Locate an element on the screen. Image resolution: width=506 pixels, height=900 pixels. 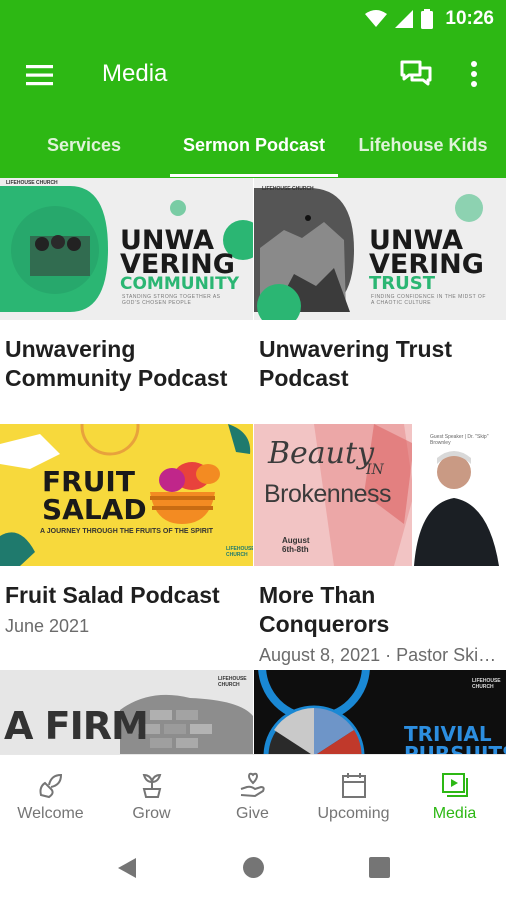
system-navigation-bar is located at coordinates (253, 871).